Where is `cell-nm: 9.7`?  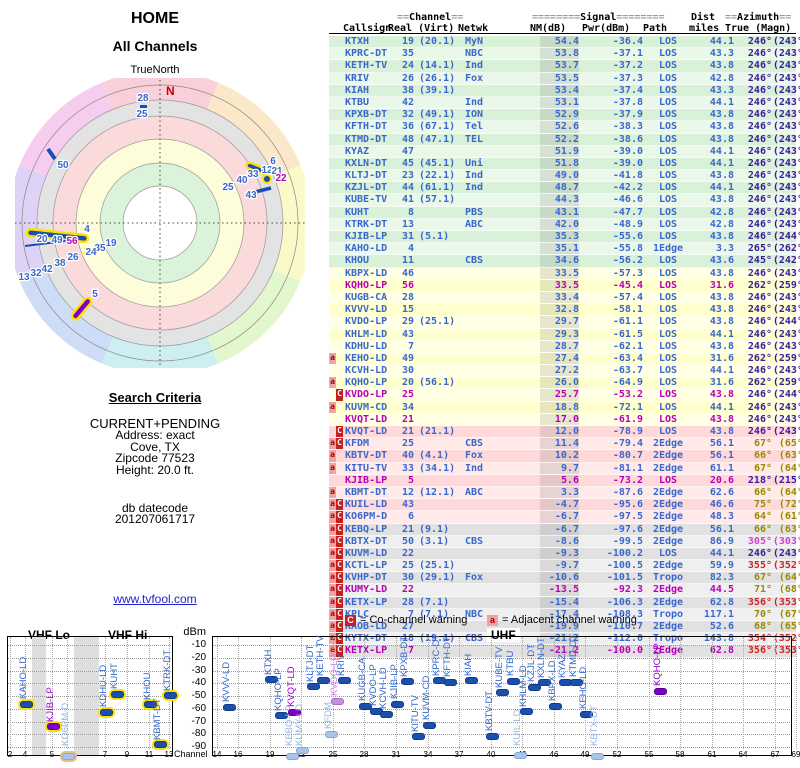
cell-nm: 9.7 is located at coordinates (540, 468).